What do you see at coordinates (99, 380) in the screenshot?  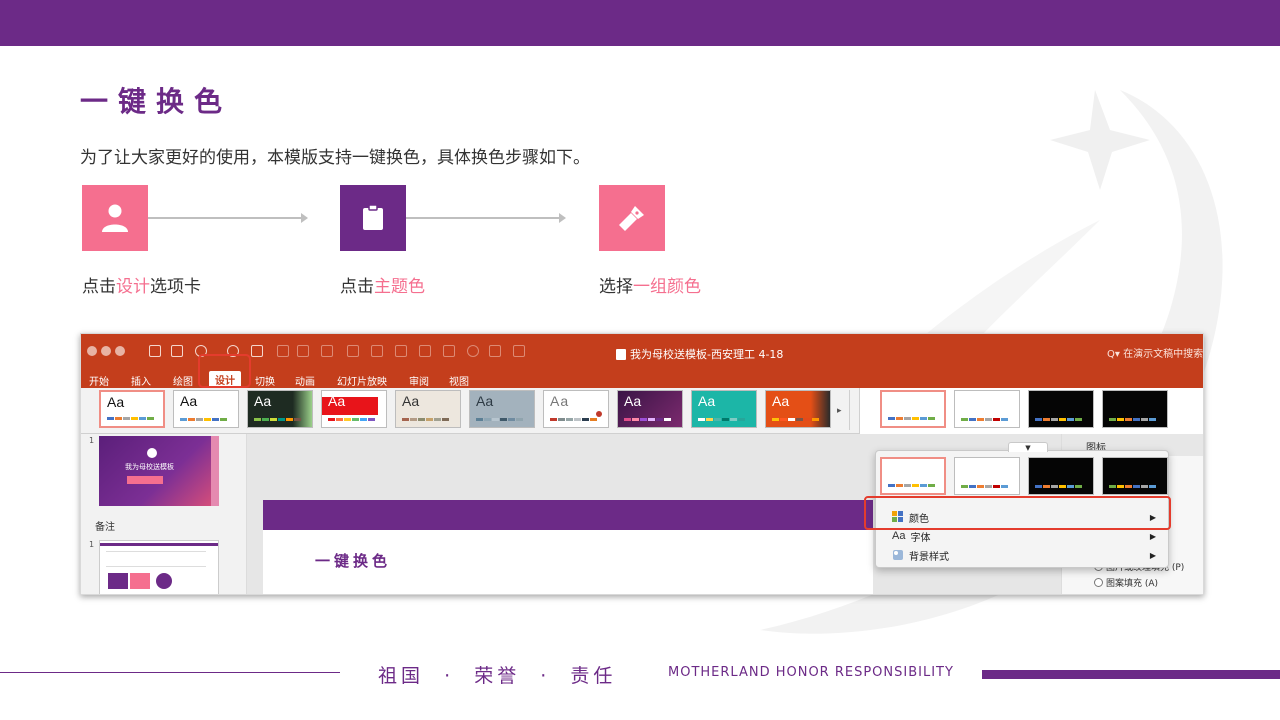 I see `tab-home: 开始` at bounding box center [99, 380].